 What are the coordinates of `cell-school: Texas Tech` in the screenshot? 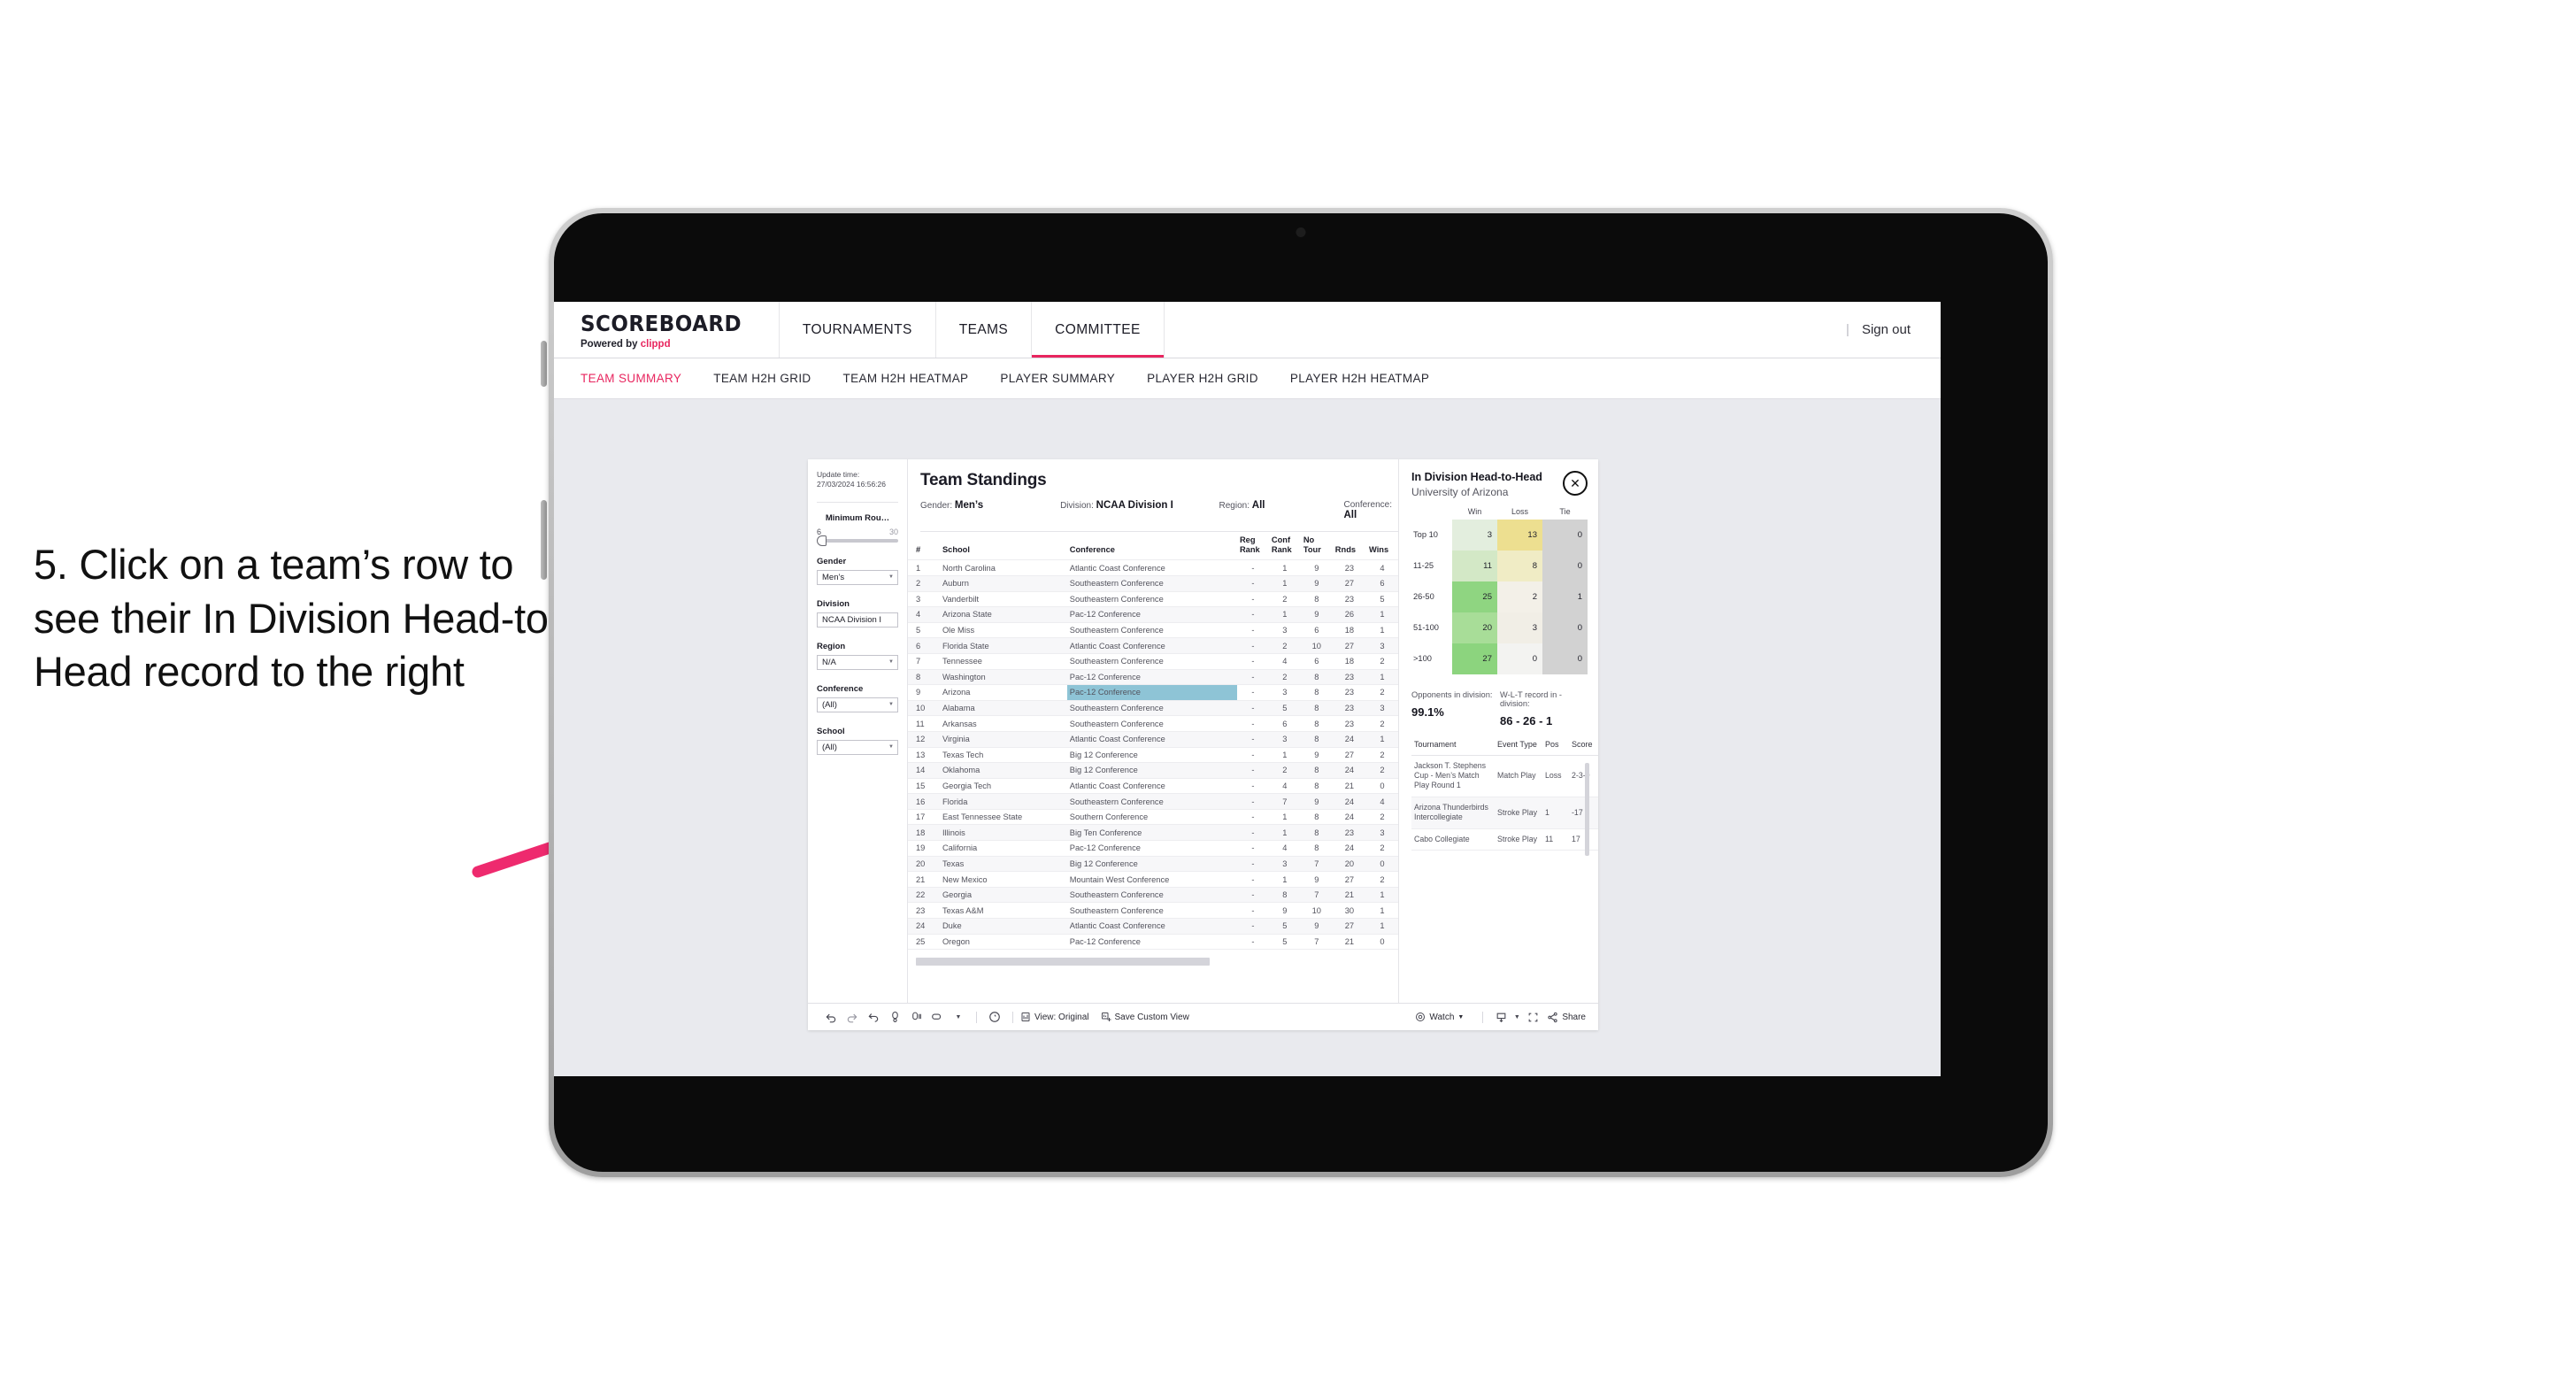 It's located at (1003, 755).